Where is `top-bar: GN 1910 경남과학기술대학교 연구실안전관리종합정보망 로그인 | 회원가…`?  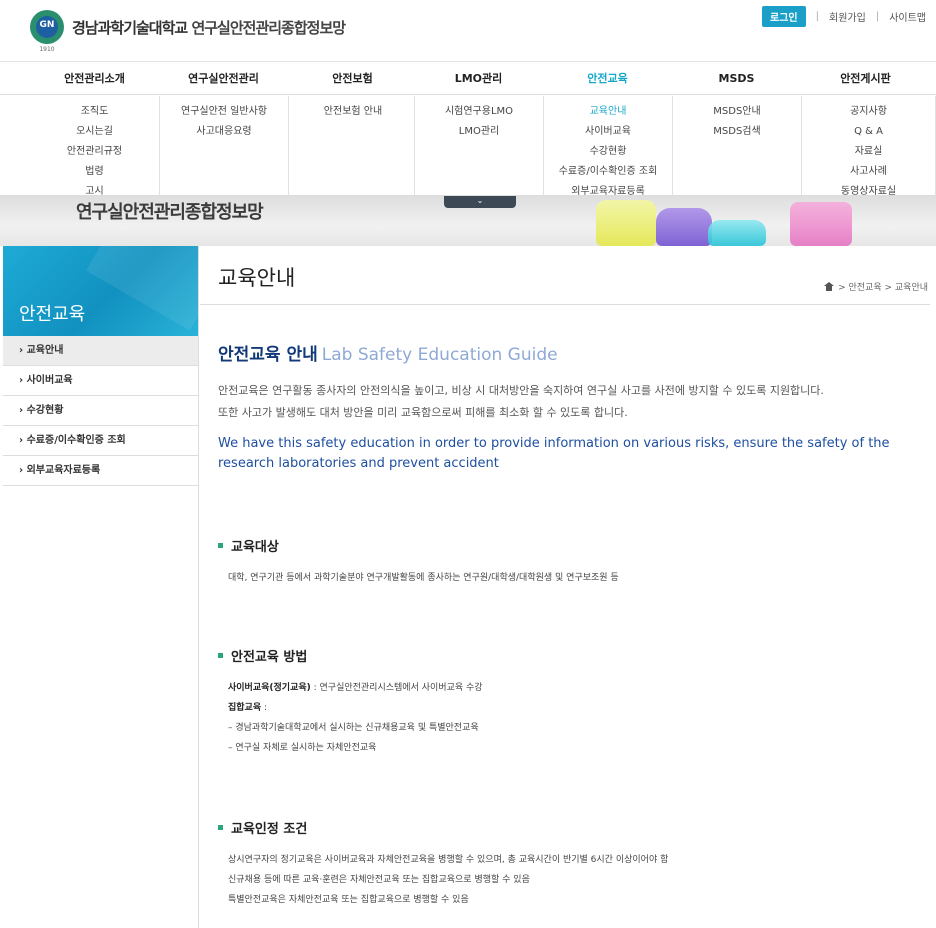
top-bar: GN 1910 경남과학기술대학교 연구실안전관리종합정보망 로그인 | 회원가… is located at coordinates (468, 31).